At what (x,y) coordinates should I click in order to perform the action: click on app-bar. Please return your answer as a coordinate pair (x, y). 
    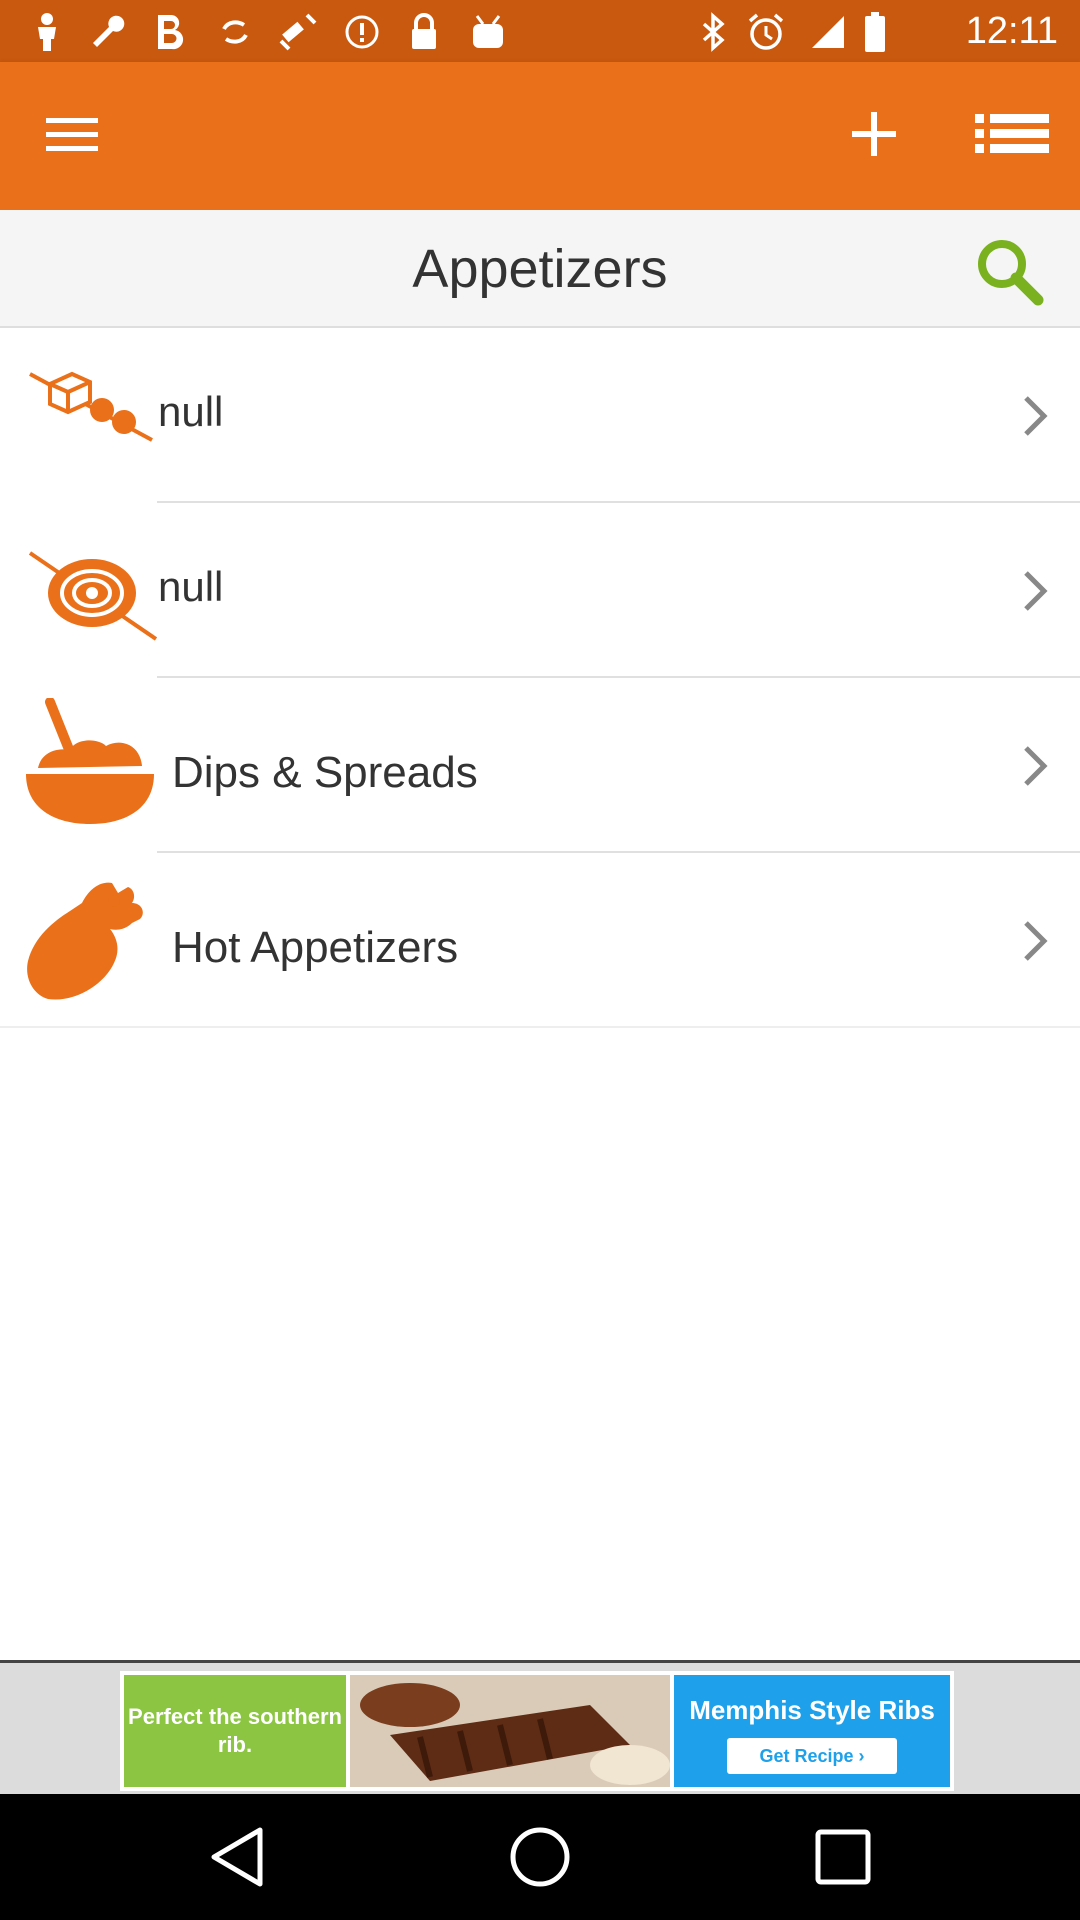
    Looking at the image, I should click on (540, 136).